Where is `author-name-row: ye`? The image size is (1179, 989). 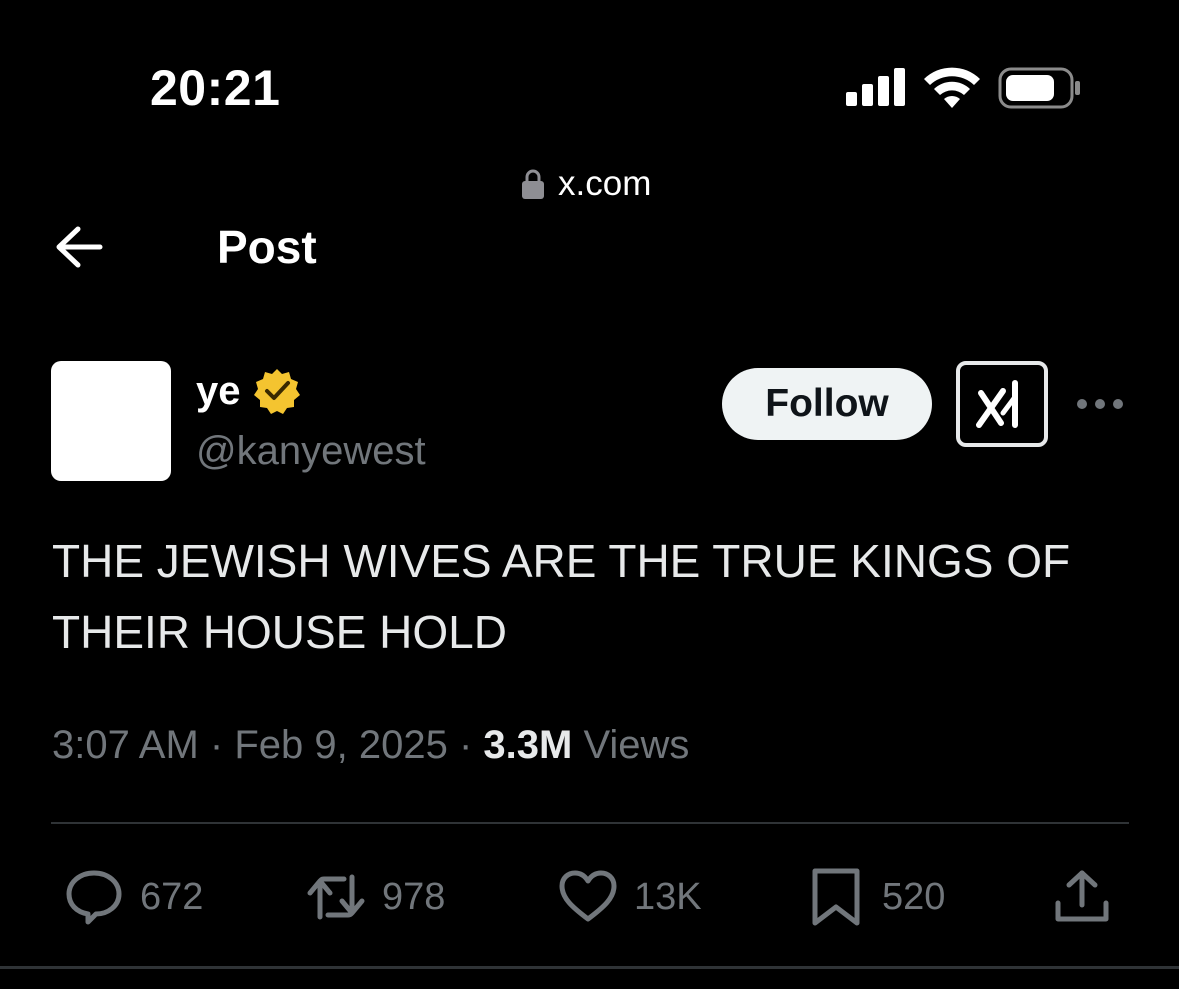
author-name-row: ye is located at coordinates (248, 391).